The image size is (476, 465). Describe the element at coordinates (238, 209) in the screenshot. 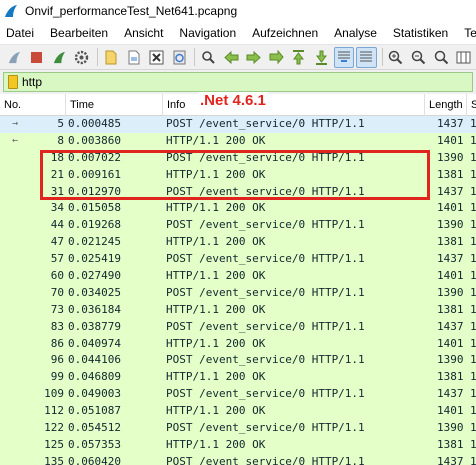

I see `packet-row: 34 0.015058 HTTP/1.1 200 OK 1401 1` at that location.